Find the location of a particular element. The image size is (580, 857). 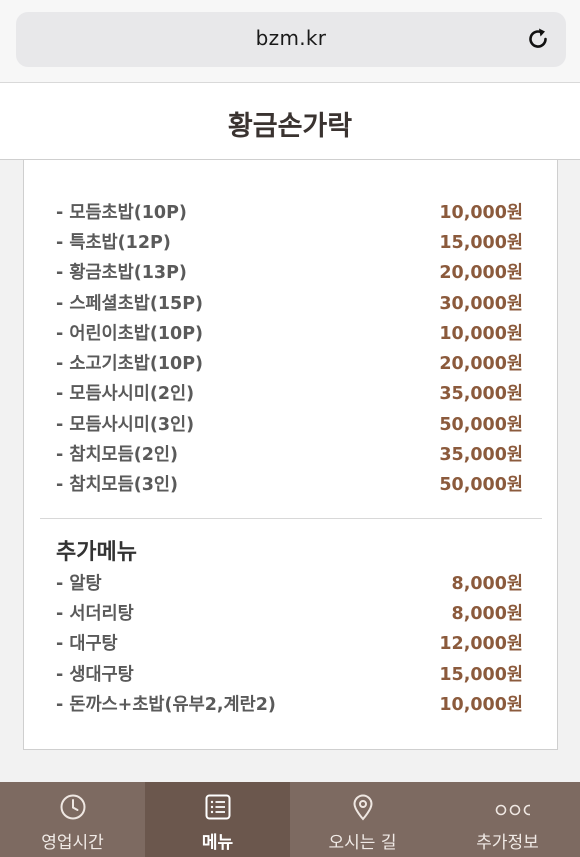

tab-label: 영업시간 is located at coordinates (72, 843).